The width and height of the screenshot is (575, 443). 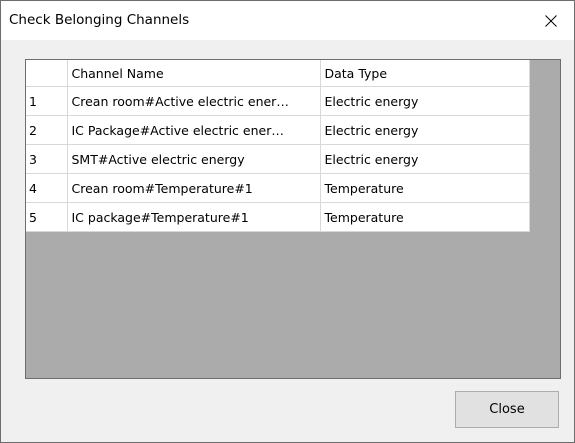 I want to click on row-index: 5, so click(x=47, y=217).